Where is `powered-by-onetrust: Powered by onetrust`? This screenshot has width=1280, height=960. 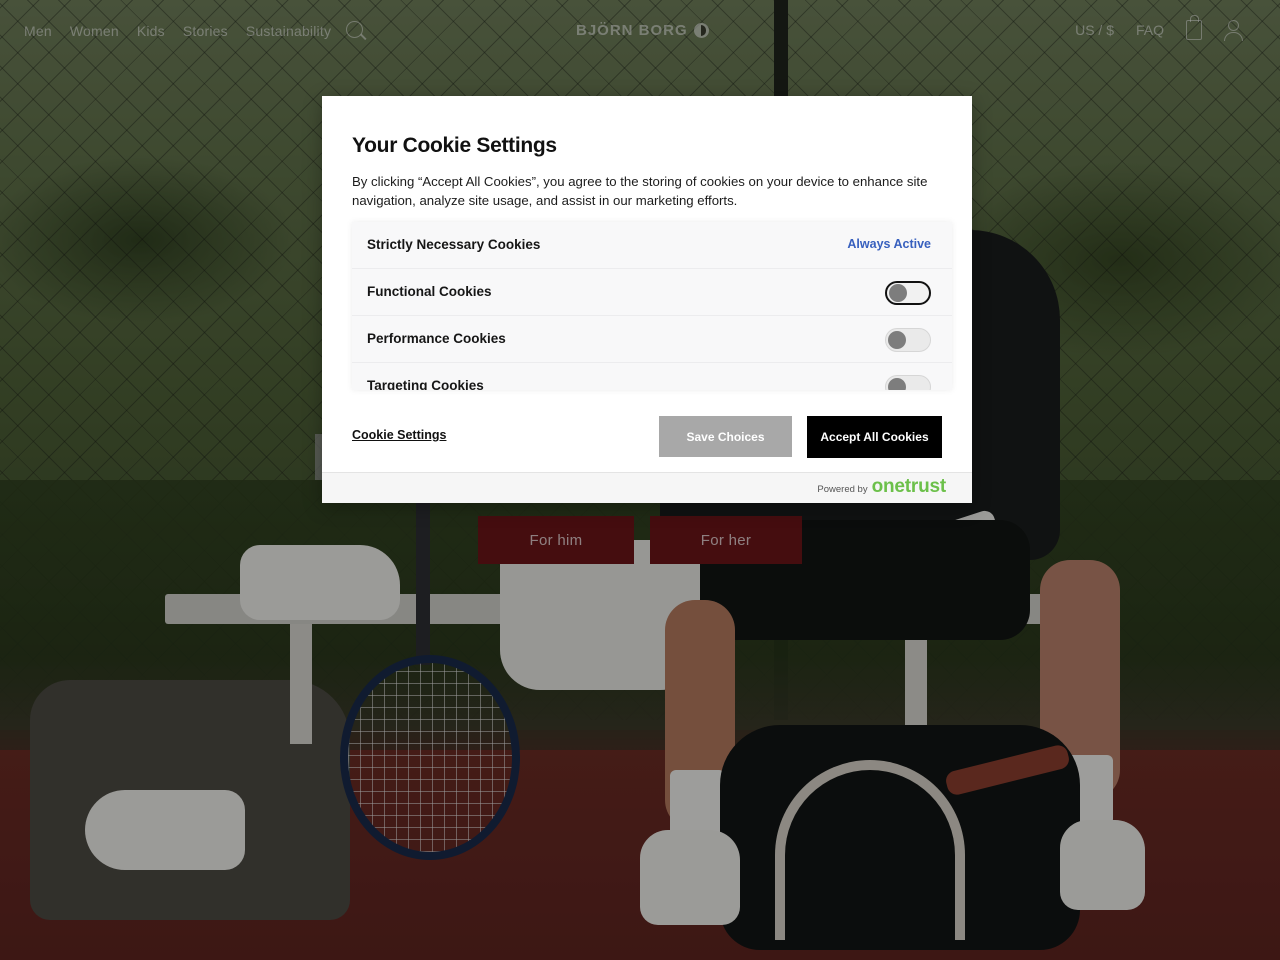
powered-by-onetrust: Powered by onetrust is located at coordinates (881, 487).